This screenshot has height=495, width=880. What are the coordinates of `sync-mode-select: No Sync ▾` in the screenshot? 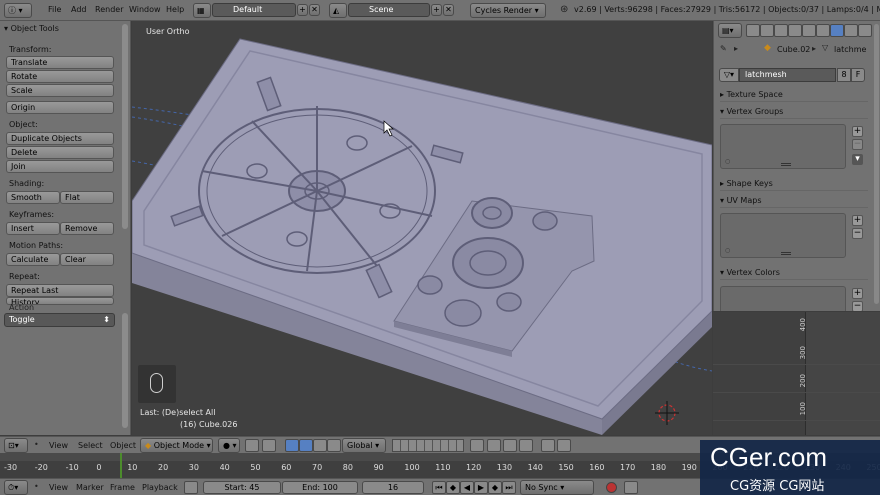 It's located at (557, 487).